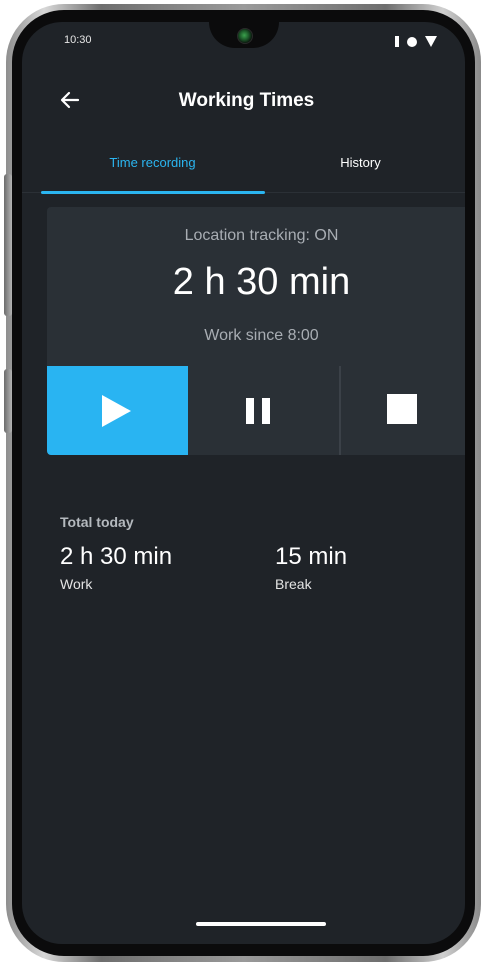  What do you see at coordinates (76, 584) in the screenshot?
I see `work-total-label: Work` at bounding box center [76, 584].